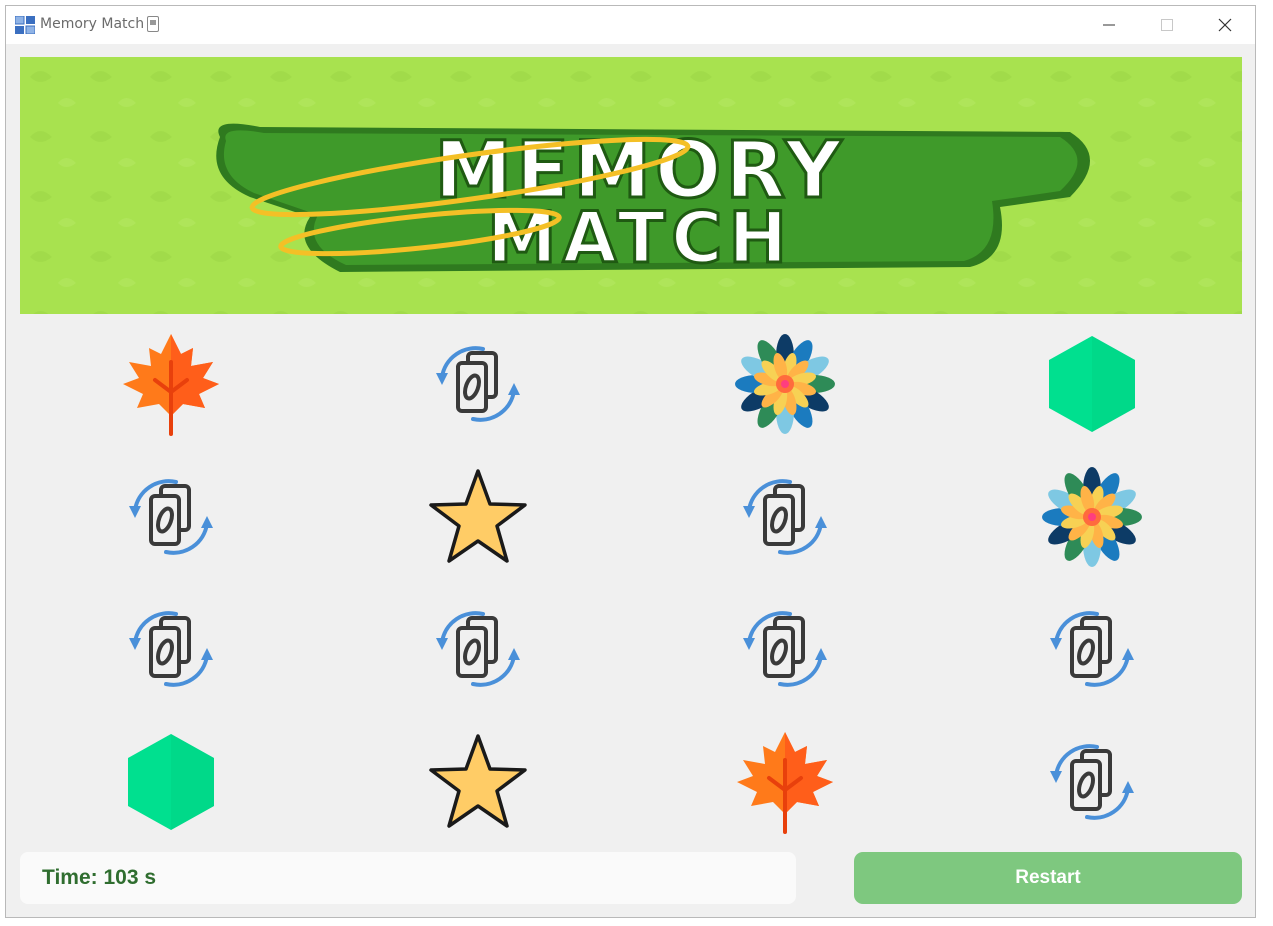 Image resolution: width=1273 pixels, height=926 pixels. Describe the element at coordinates (408, 878) in the screenshot. I see `time-panel: Time: 103 s` at that location.